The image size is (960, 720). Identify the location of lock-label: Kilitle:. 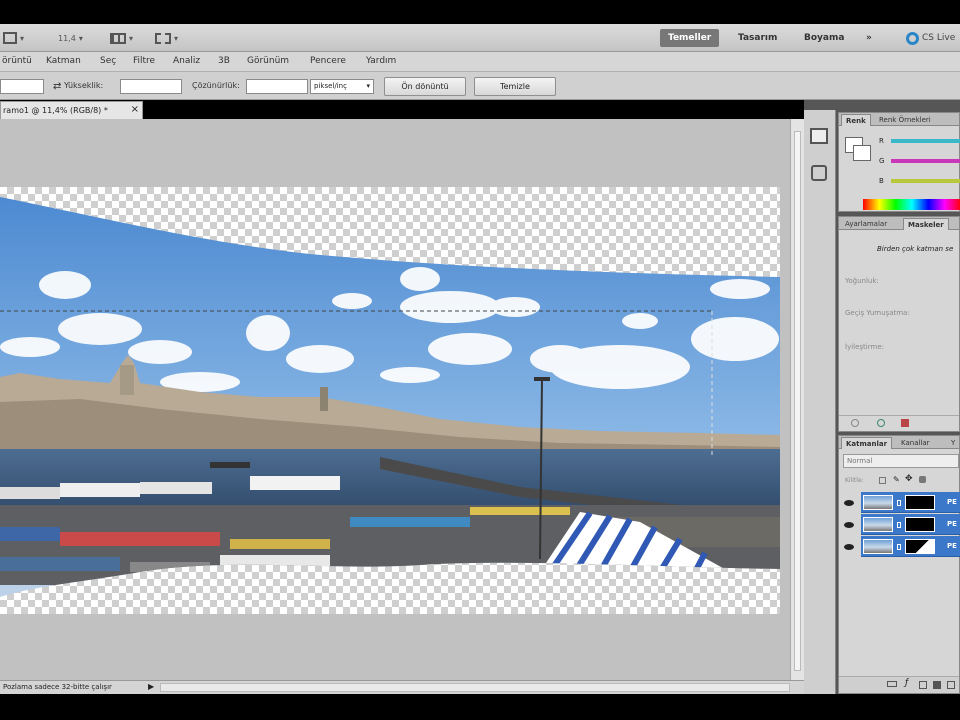
(854, 480).